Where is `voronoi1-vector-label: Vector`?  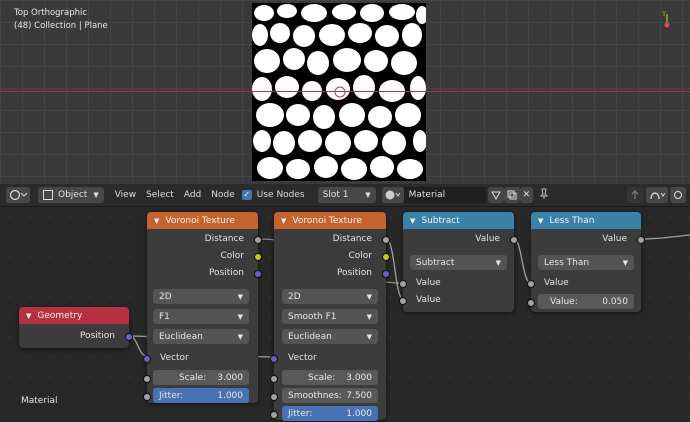
voronoi1-vector-label: Vector is located at coordinates (174, 358).